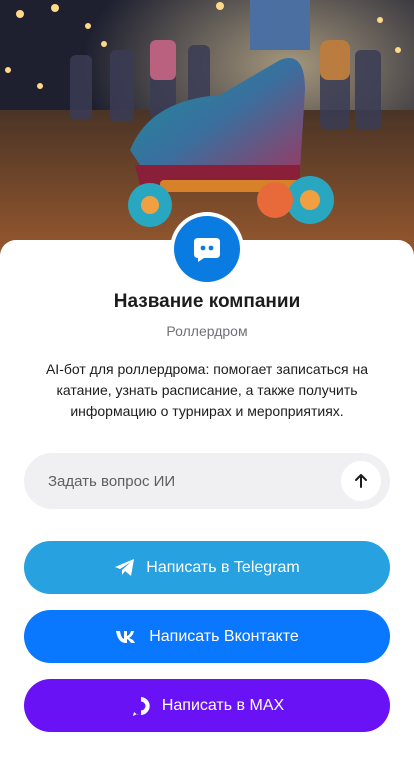 The width and height of the screenshot is (414, 770). Describe the element at coordinates (223, 567) in the screenshot. I see `telegram-button-label: Написать в Telegram` at that location.